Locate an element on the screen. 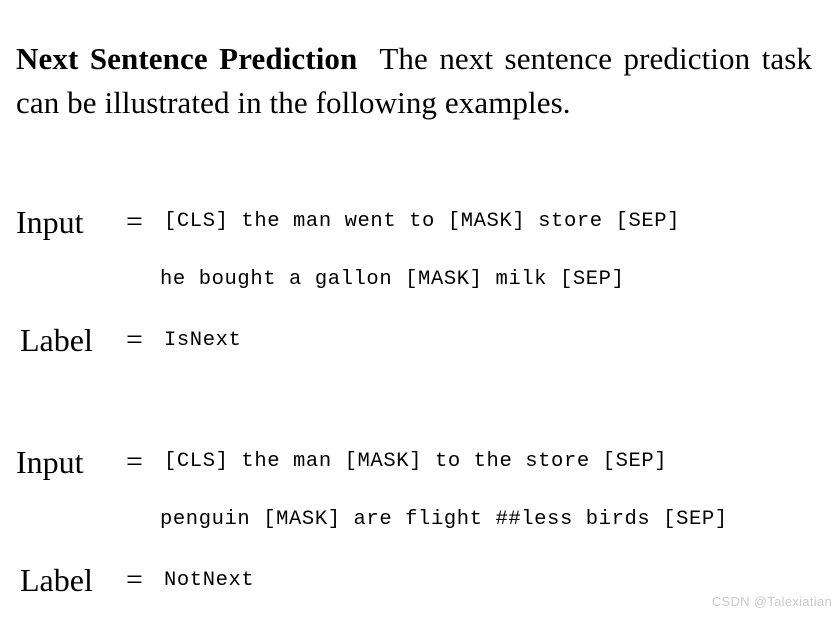 The image size is (840, 618). input-label-2: Input is located at coordinates (50, 462).